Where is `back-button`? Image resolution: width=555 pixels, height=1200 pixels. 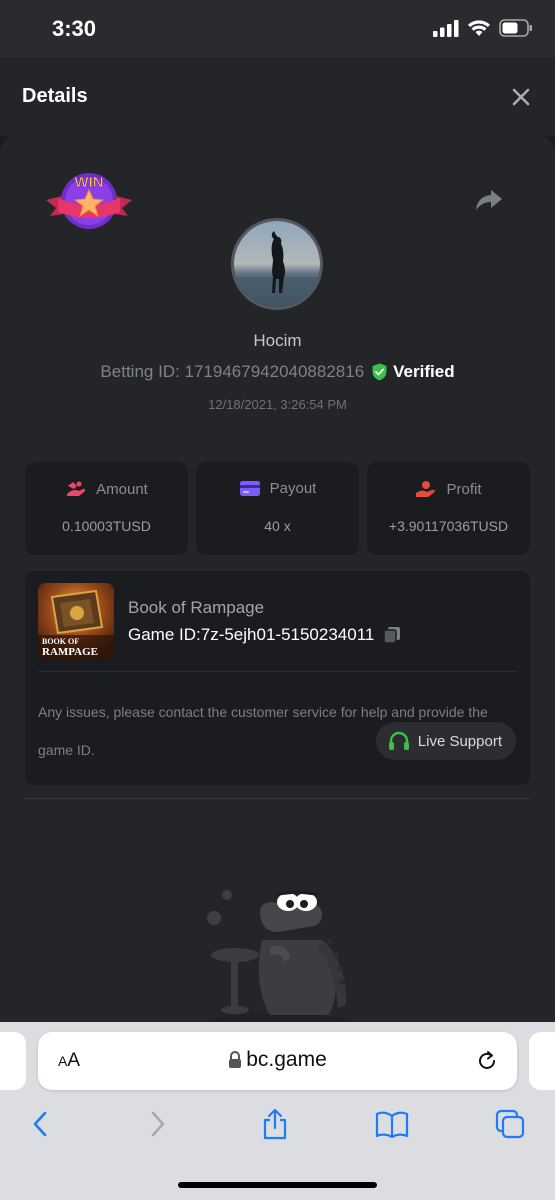 back-button is located at coordinates (40, 1124).